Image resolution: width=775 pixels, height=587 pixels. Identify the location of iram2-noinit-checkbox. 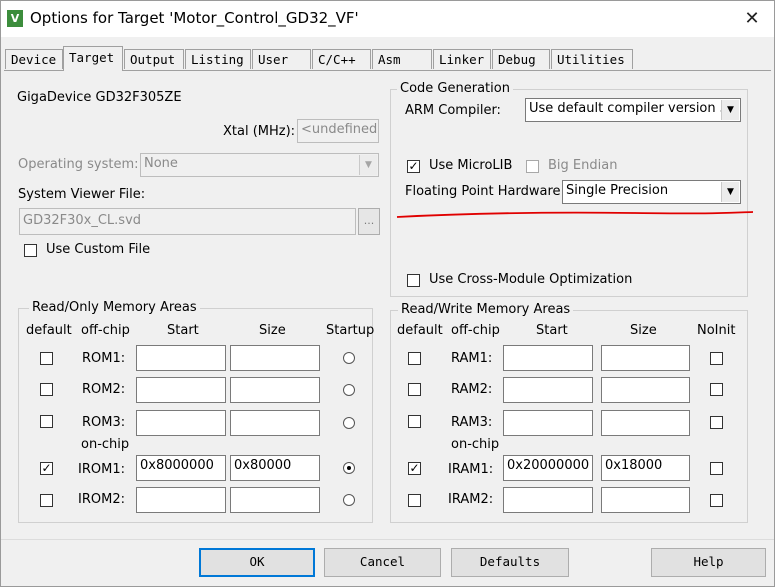
(716, 500).